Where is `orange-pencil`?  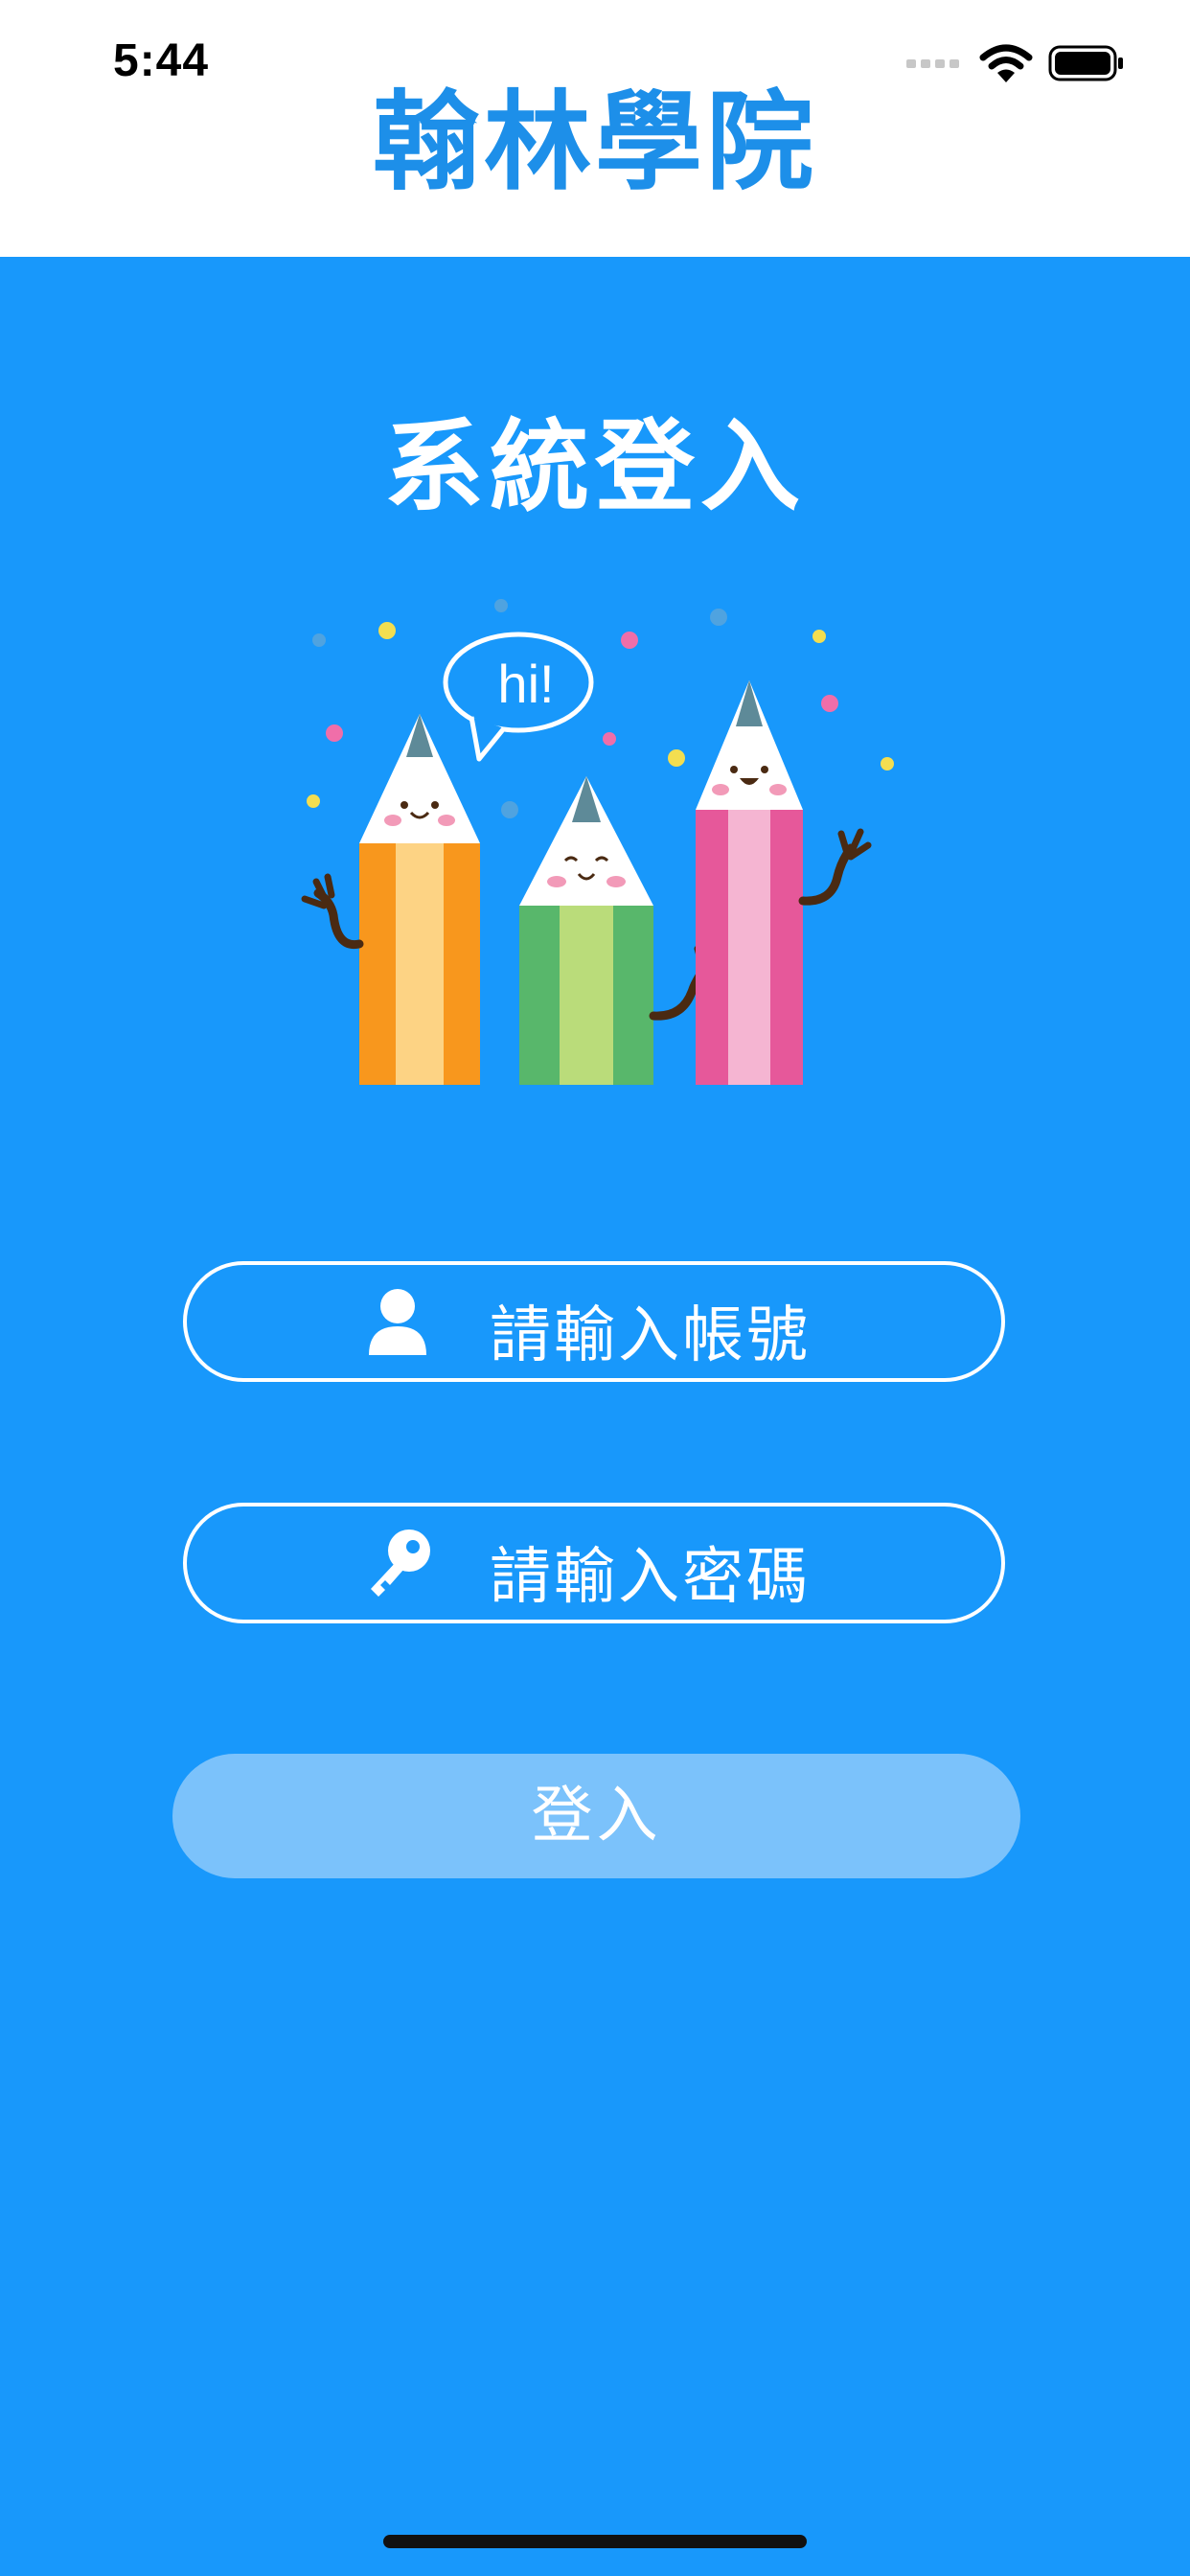 orange-pencil is located at coordinates (390, 899).